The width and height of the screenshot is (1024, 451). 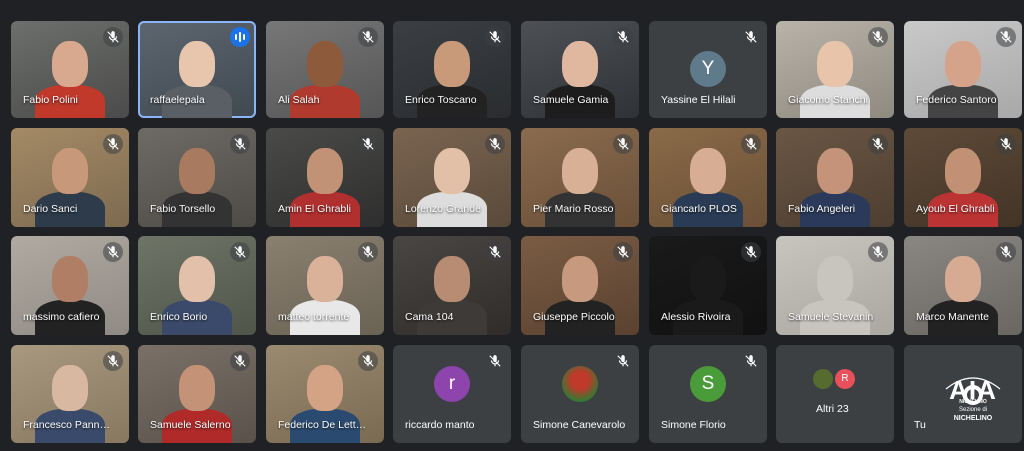 What do you see at coordinates (693, 425) in the screenshot?
I see `participant-name: Simone Florio` at bounding box center [693, 425].